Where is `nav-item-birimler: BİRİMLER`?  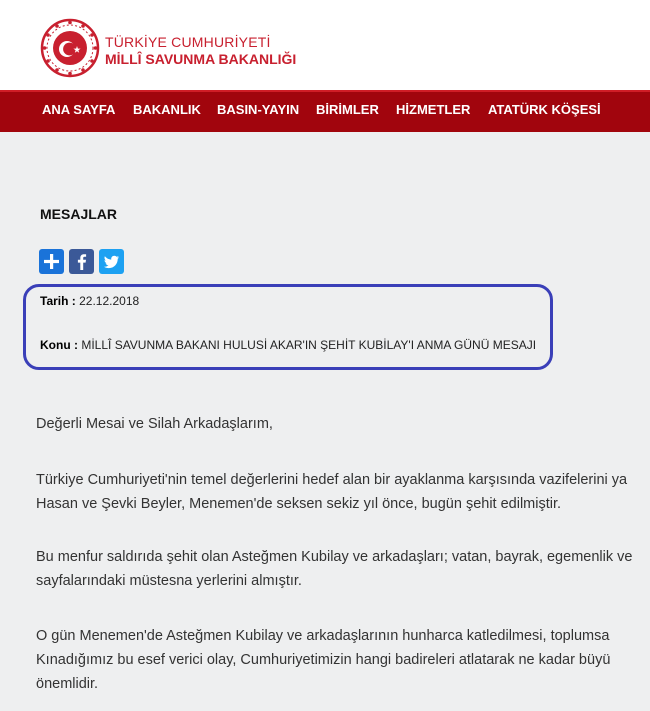
nav-item-birimler: BİRİMLER is located at coordinates (347, 109).